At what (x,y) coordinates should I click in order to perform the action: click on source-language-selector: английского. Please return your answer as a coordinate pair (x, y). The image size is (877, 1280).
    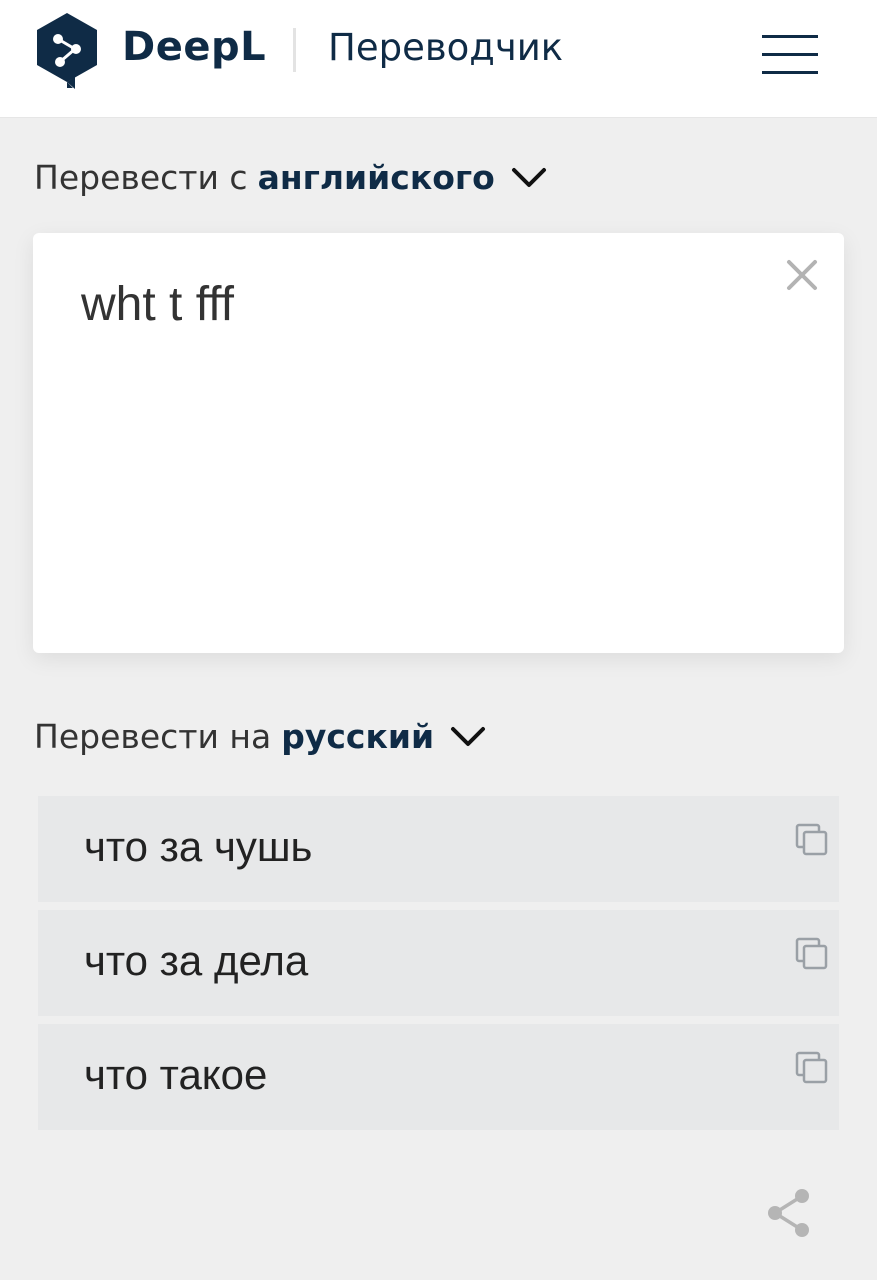
    Looking at the image, I should click on (376, 177).